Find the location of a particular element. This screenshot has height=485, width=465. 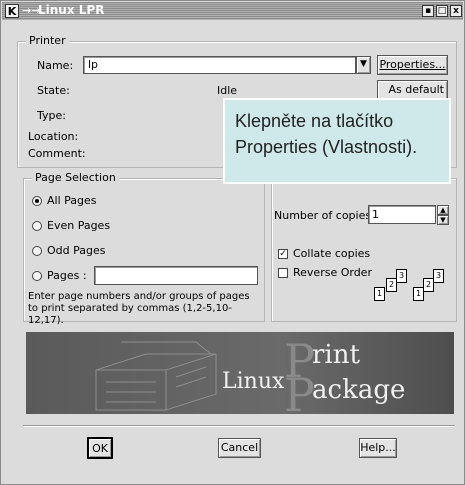

even-pages-label: Even Pages is located at coordinates (79, 225).